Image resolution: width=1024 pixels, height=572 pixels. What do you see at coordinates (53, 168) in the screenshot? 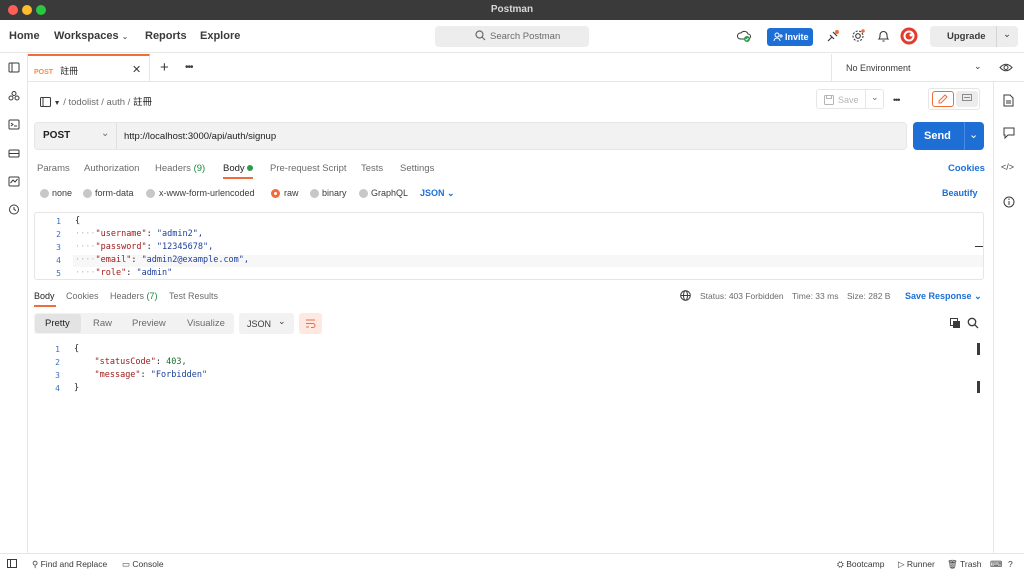
I see `tab-params: Params` at bounding box center [53, 168].